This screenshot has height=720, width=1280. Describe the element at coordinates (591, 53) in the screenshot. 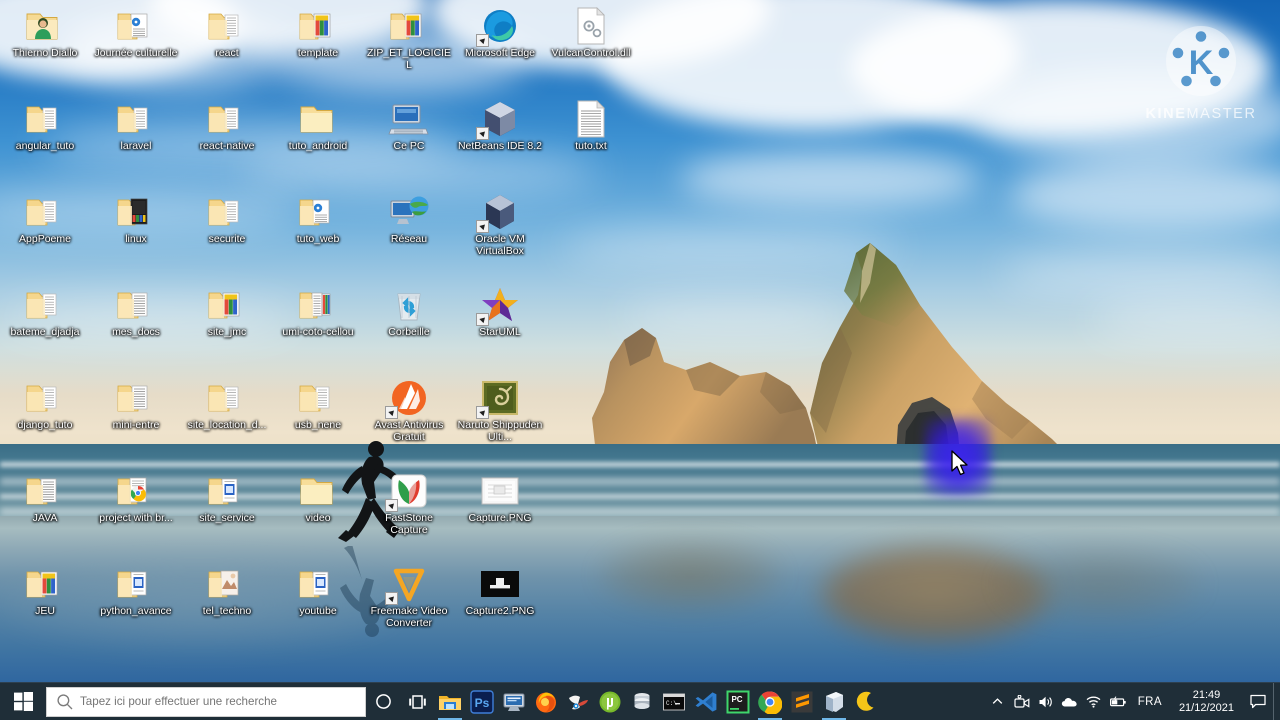

I see `desktop-icon-label: VulcanControl.dll` at that location.